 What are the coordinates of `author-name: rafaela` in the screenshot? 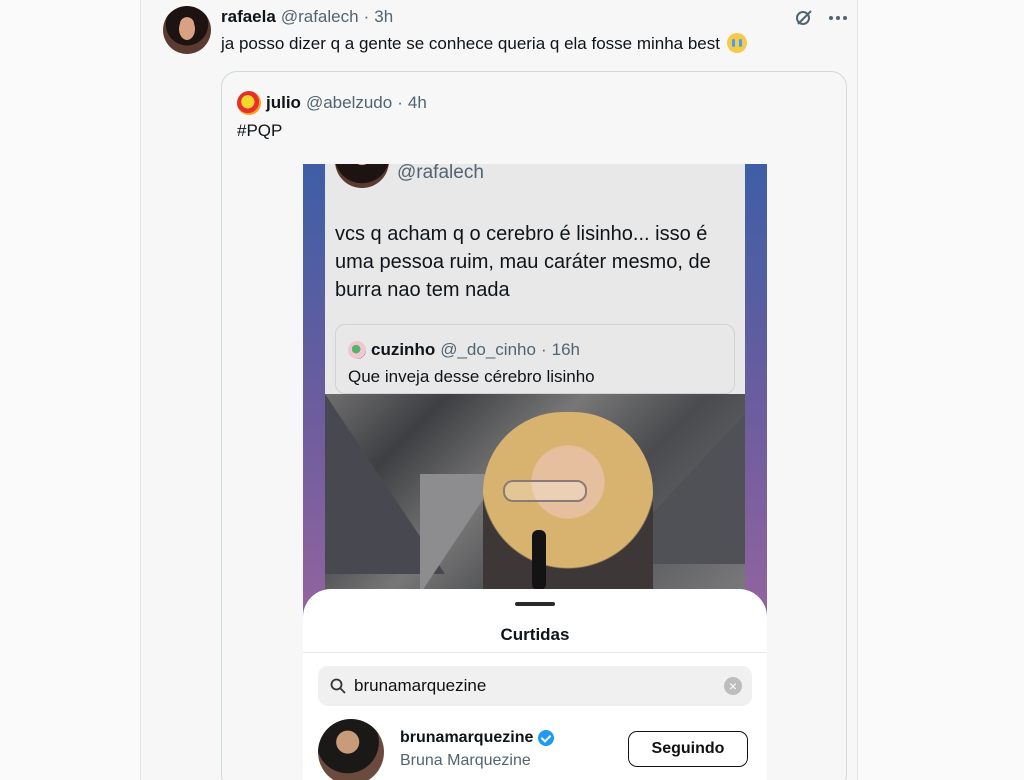 It's located at (248, 17).